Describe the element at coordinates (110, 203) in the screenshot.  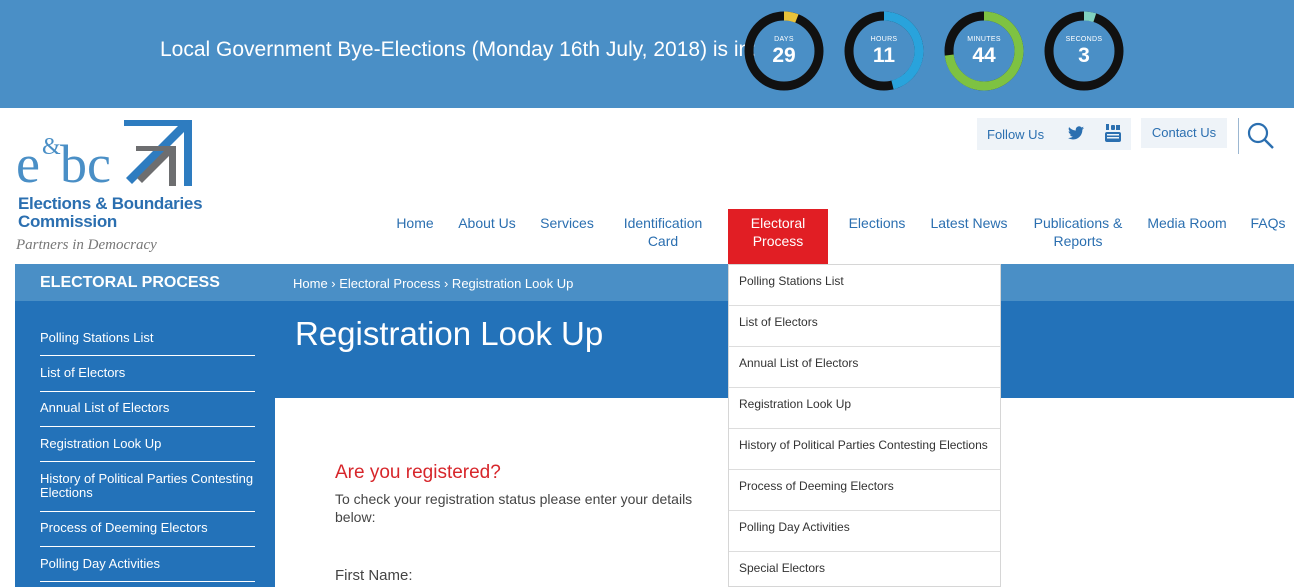
I see `logo-name-line1: Elections & Boundaries` at that location.